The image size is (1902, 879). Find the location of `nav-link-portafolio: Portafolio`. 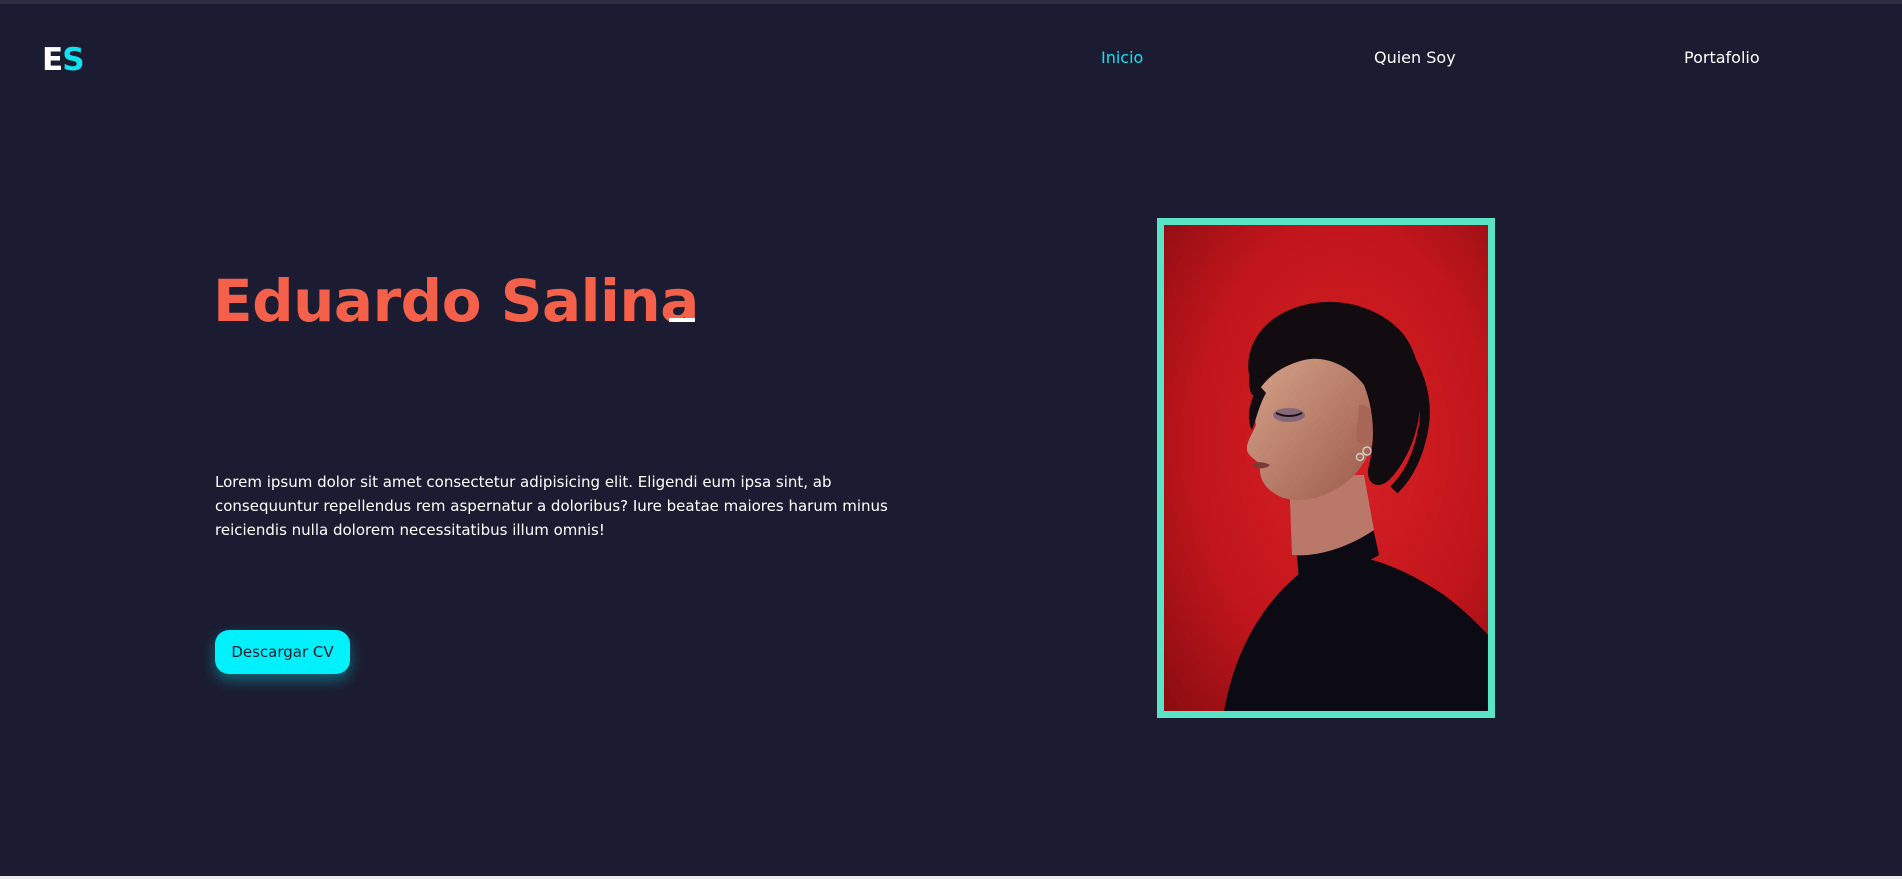

nav-link-portafolio: Portafolio is located at coordinates (1722, 58).